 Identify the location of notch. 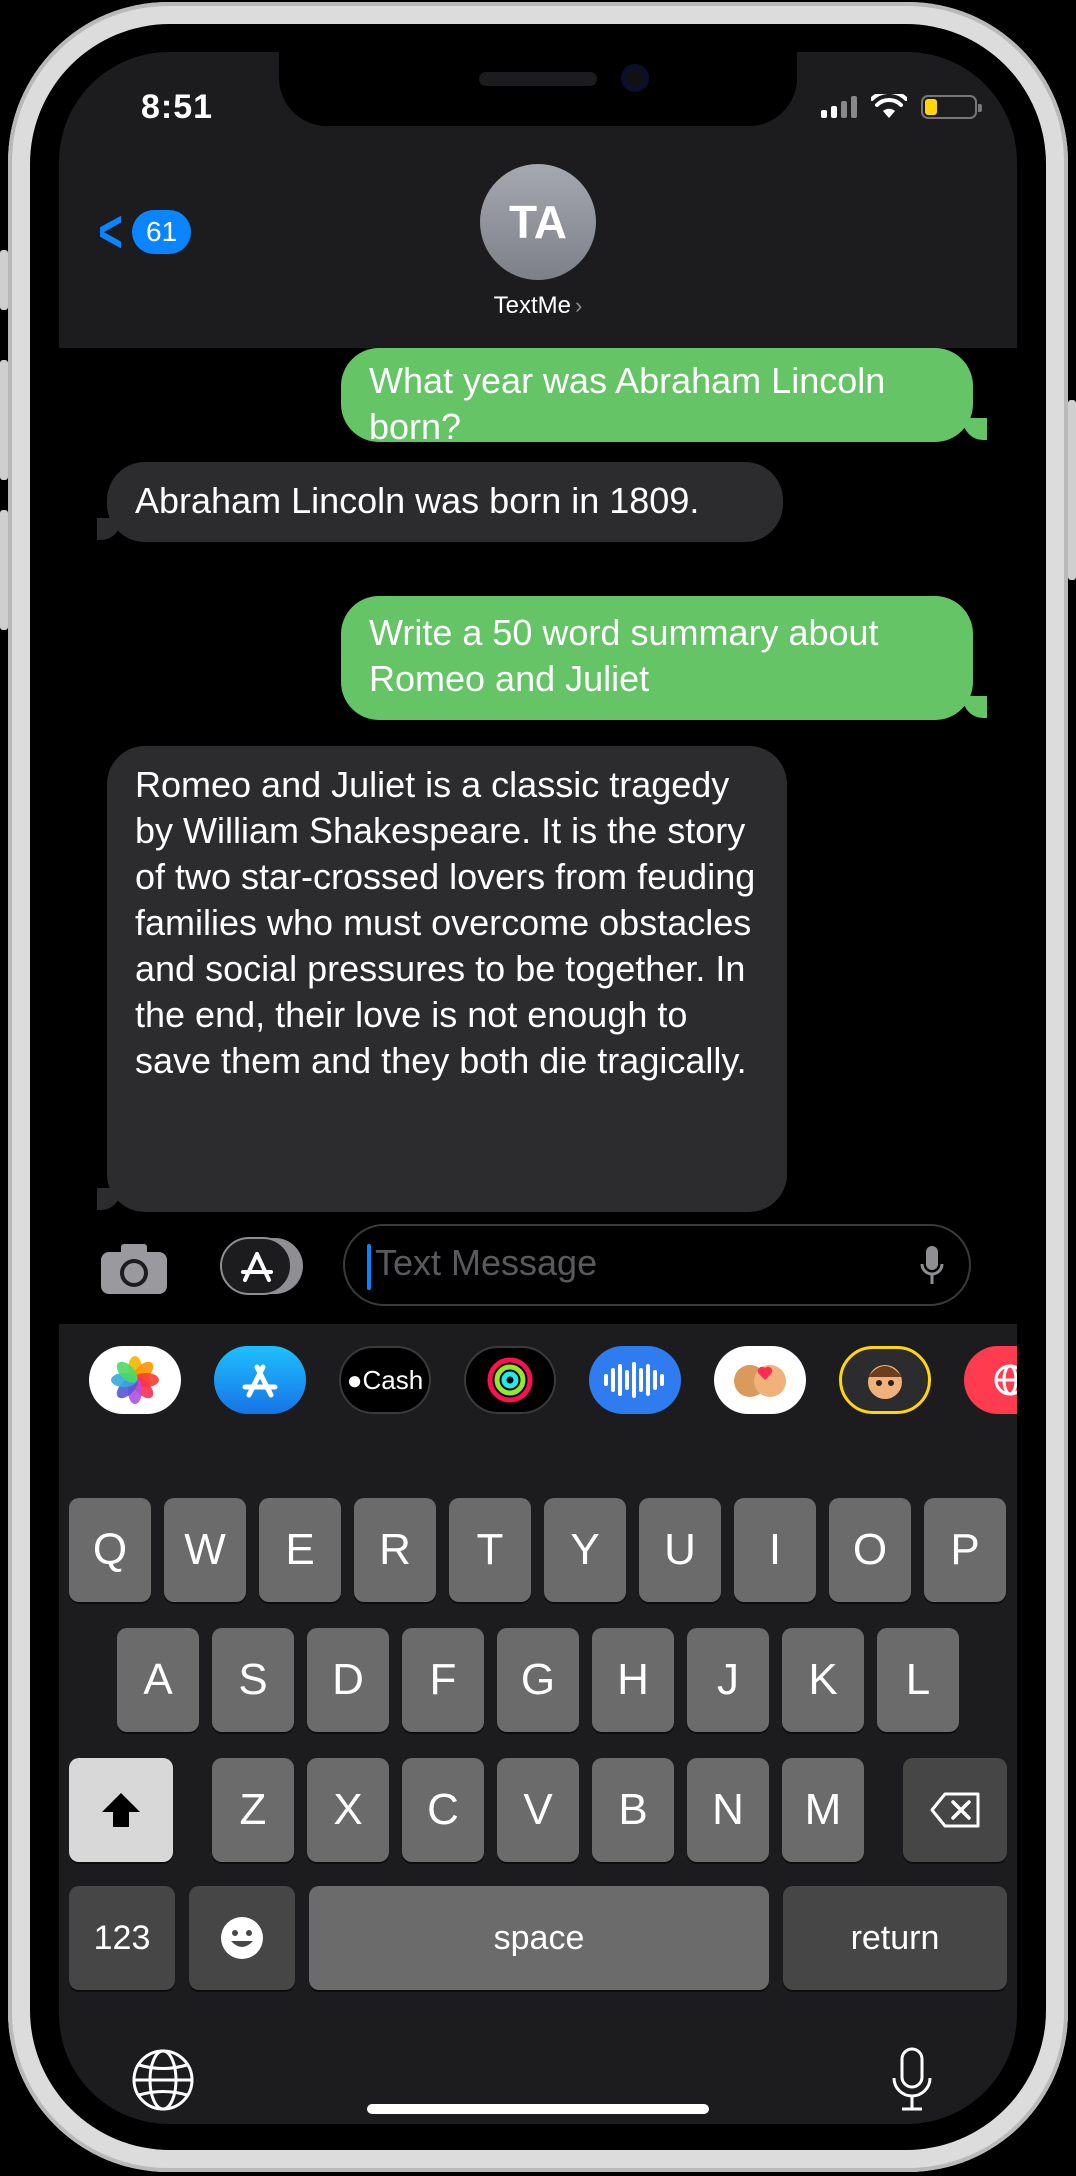
(538, 89).